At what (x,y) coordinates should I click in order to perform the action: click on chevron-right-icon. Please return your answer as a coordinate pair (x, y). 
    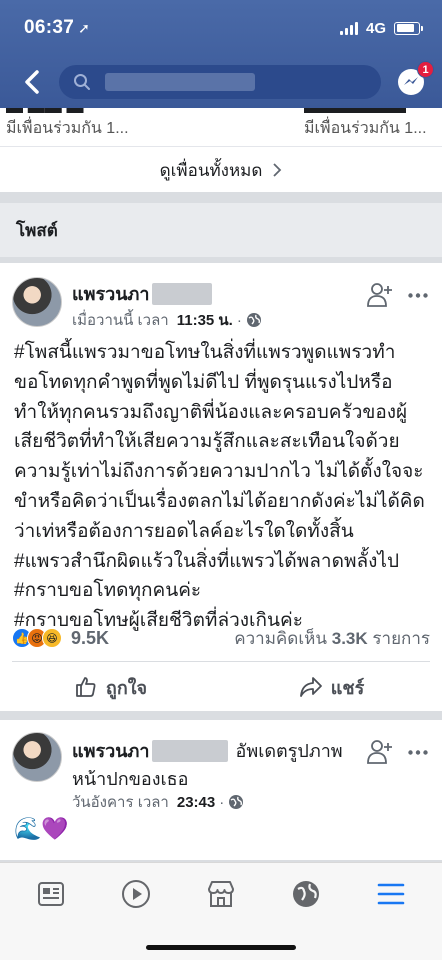
    Looking at the image, I should click on (277, 170).